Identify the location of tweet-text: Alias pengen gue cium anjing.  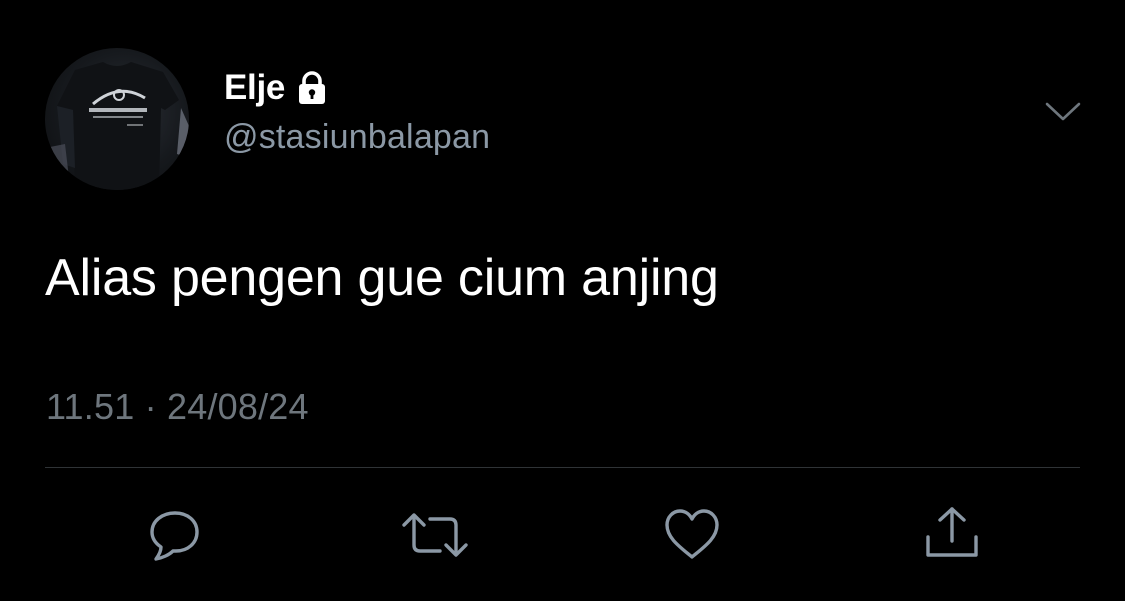
(382, 278).